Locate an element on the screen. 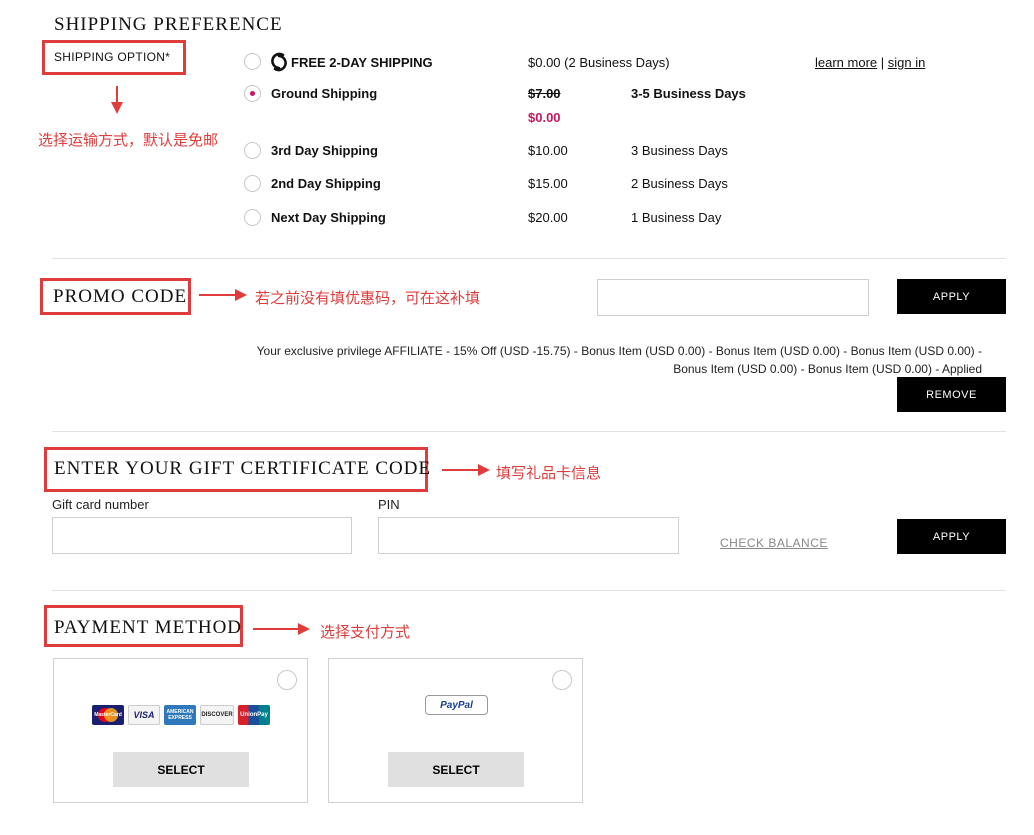 This screenshot has height=835, width=1034. shipping-option-label: SHIPPING OPTION* is located at coordinates (112, 57).